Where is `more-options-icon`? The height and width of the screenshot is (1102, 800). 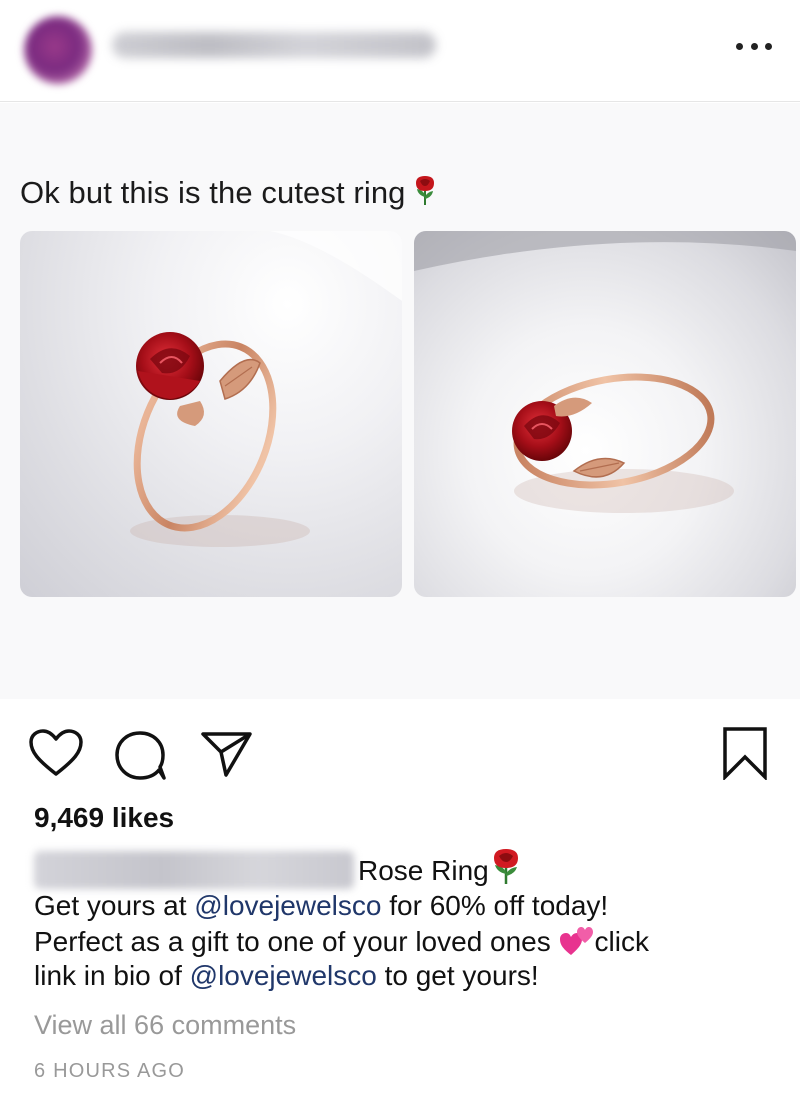 more-options-icon is located at coordinates (754, 46).